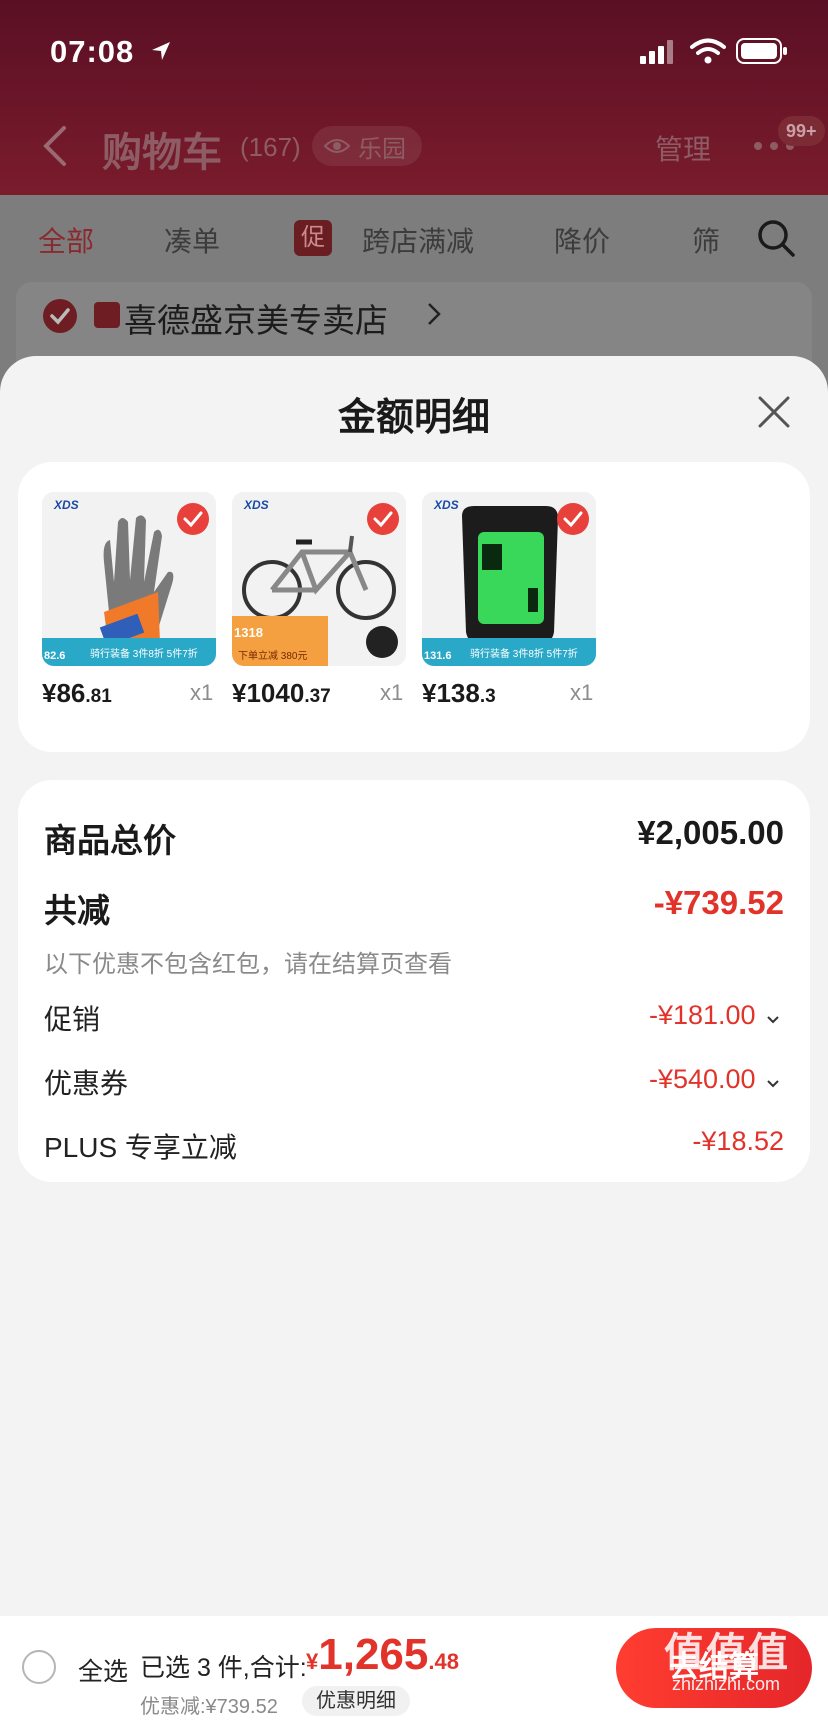  What do you see at coordinates (656, 52) in the screenshot?
I see `cellular-signal-icon` at bounding box center [656, 52].